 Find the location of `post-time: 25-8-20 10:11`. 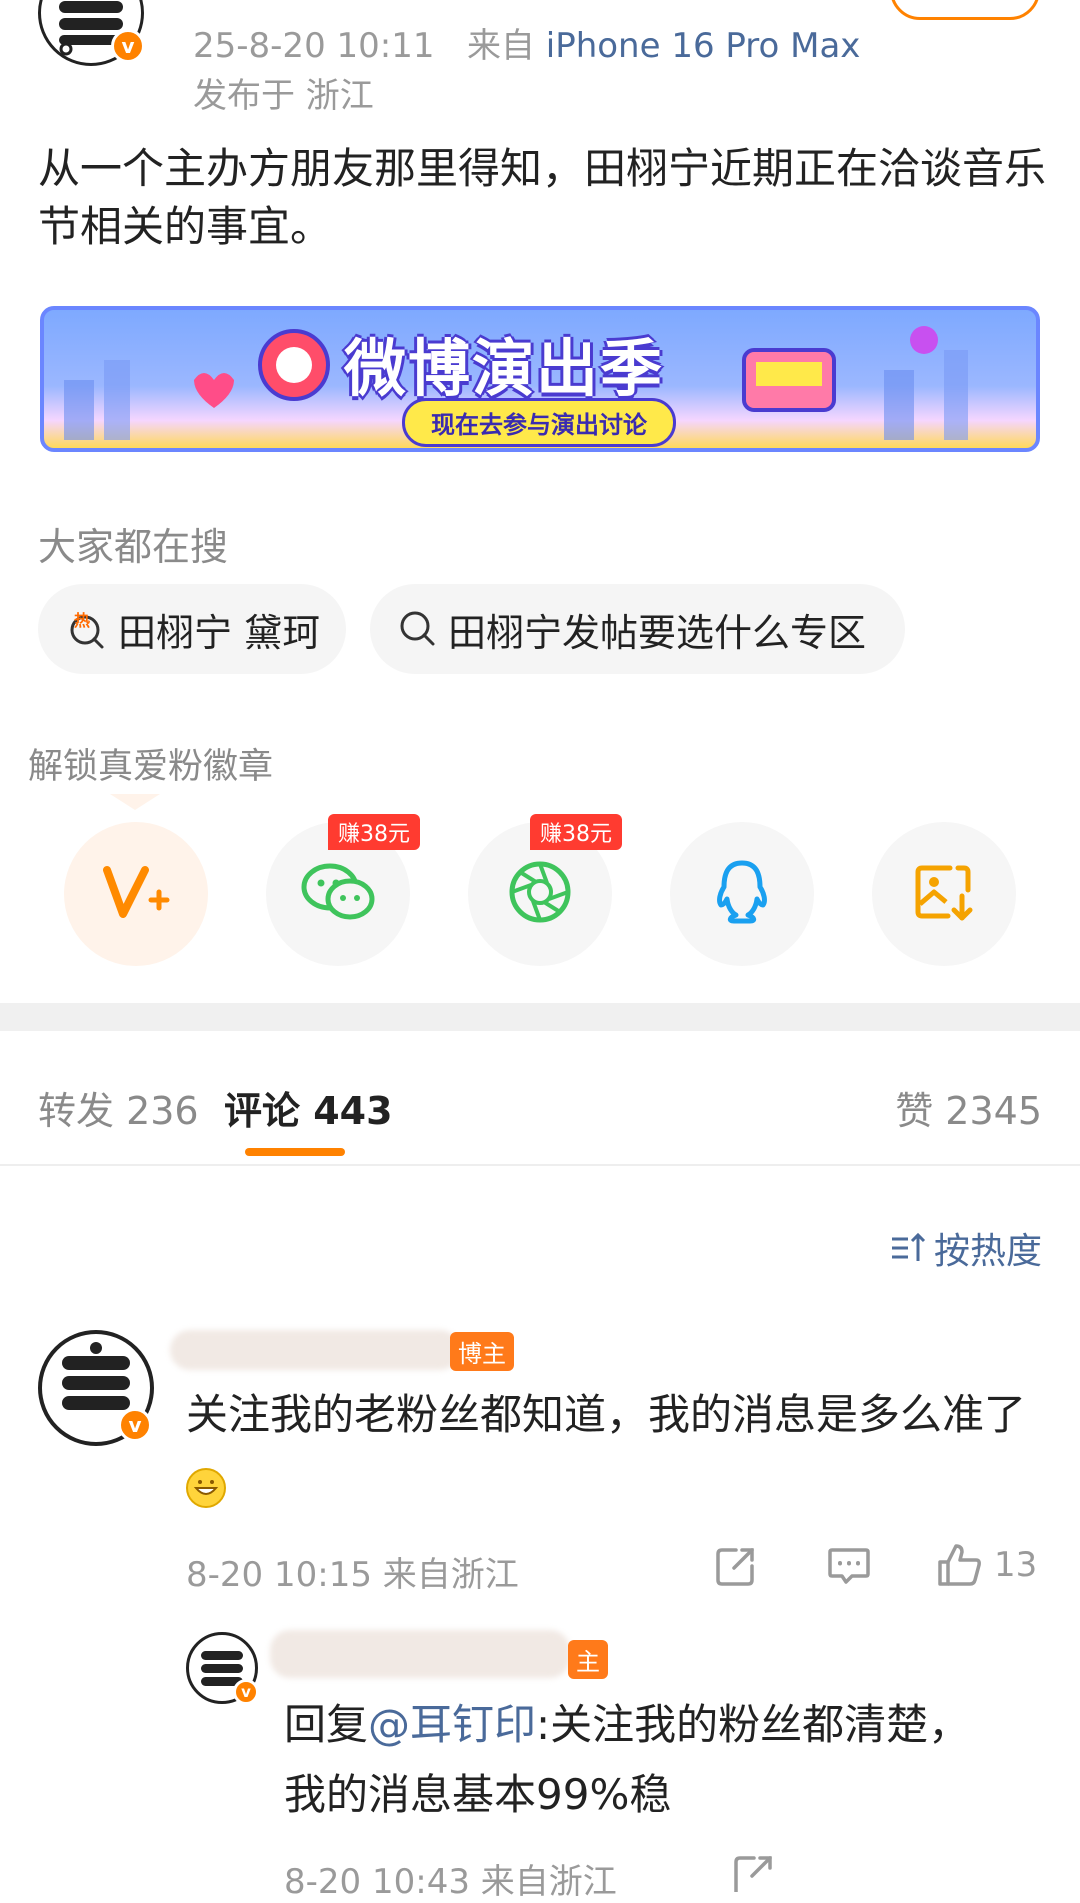

post-time: 25-8-20 10:11 is located at coordinates (314, 46).